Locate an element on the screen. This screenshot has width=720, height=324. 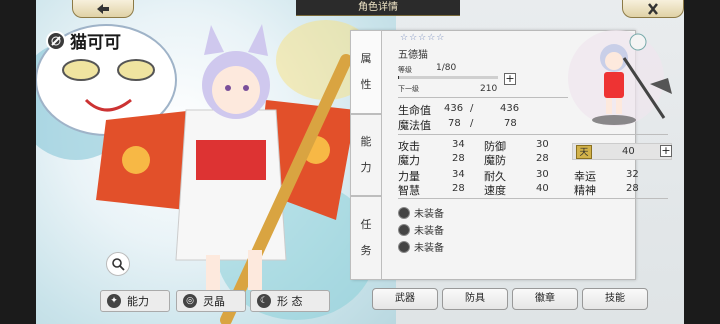
spirit-crystal-button-label: 灵晶 is located at coordinates (214, 301).